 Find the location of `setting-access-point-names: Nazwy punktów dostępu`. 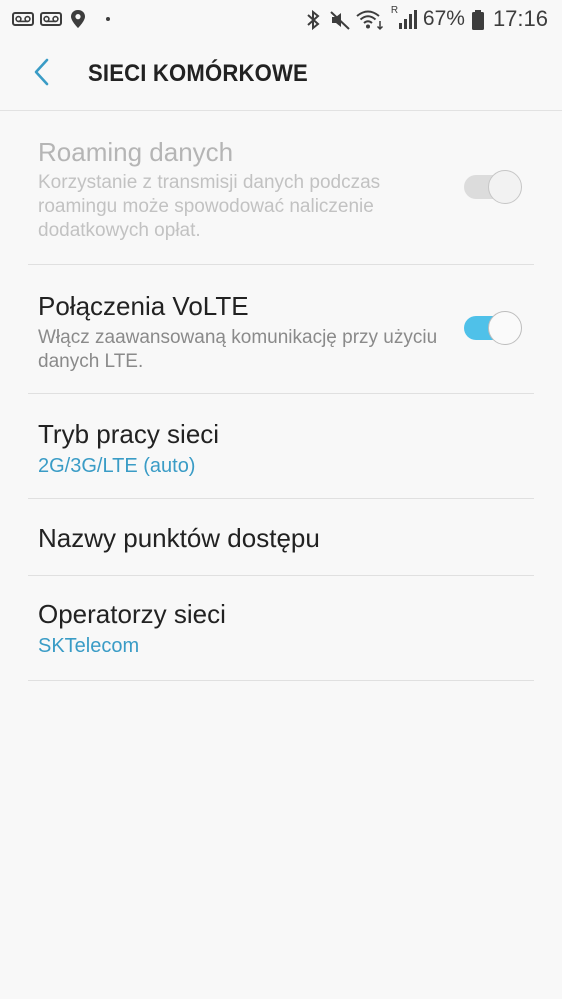

setting-access-point-names: Nazwy punktów dostępu is located at coordinates (281, 537).